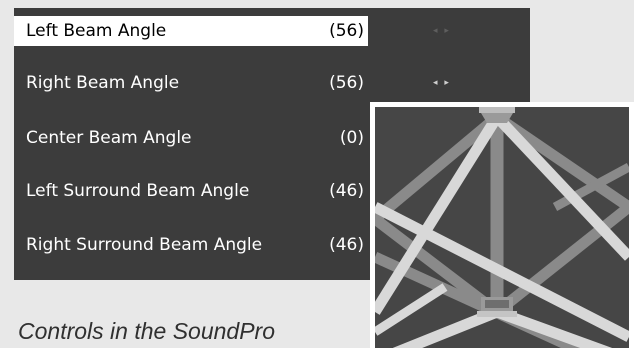  Describe the element at coordinates (497, 307) in the screenshot. I see `soundbar-speaker-icon` at that location.